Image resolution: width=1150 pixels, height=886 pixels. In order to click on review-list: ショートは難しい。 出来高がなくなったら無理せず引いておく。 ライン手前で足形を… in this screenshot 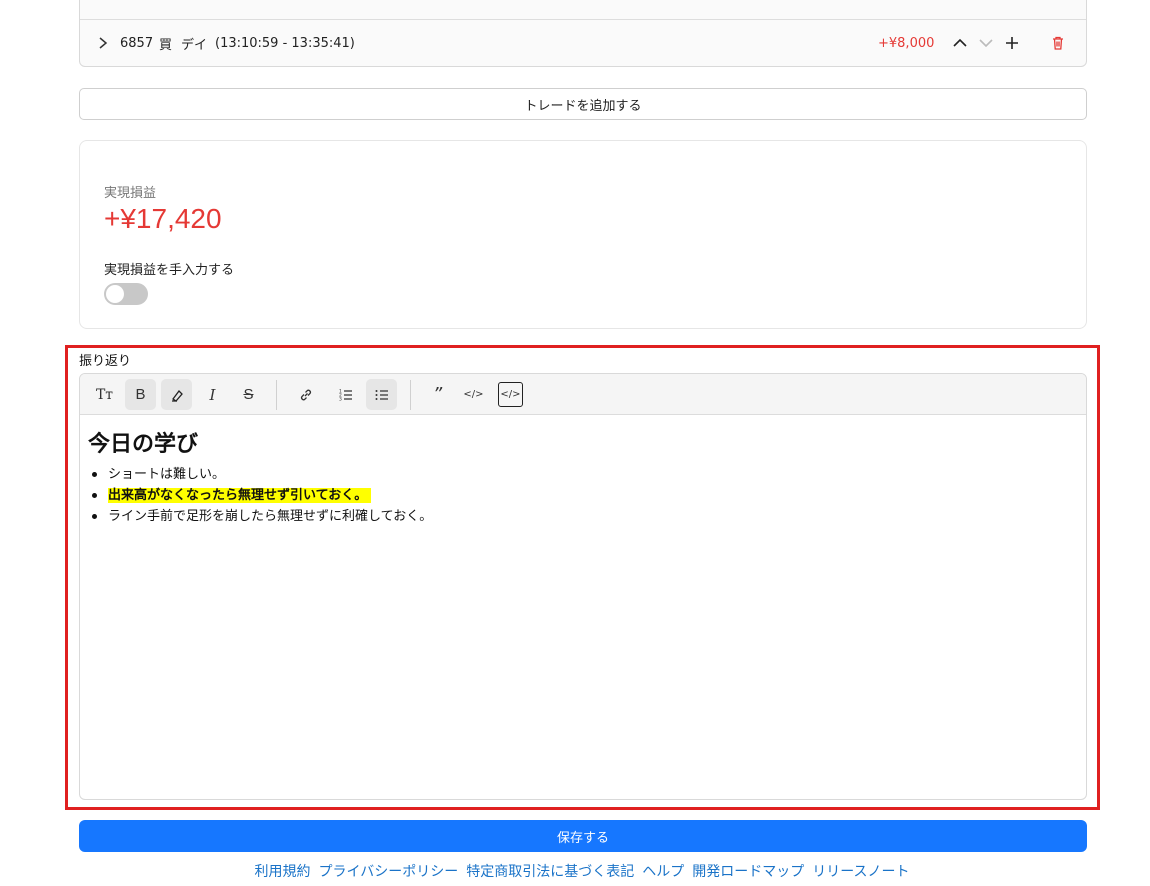, I will do `click(583, 495)`.